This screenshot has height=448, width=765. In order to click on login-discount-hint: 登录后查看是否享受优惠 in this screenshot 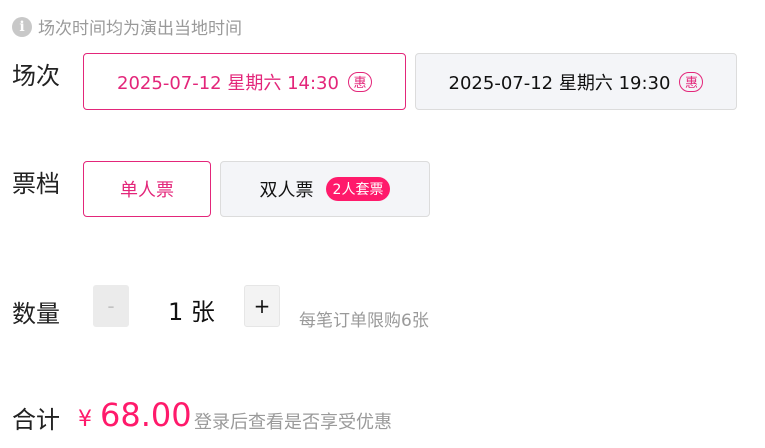, I will do `click(293, 421)`.